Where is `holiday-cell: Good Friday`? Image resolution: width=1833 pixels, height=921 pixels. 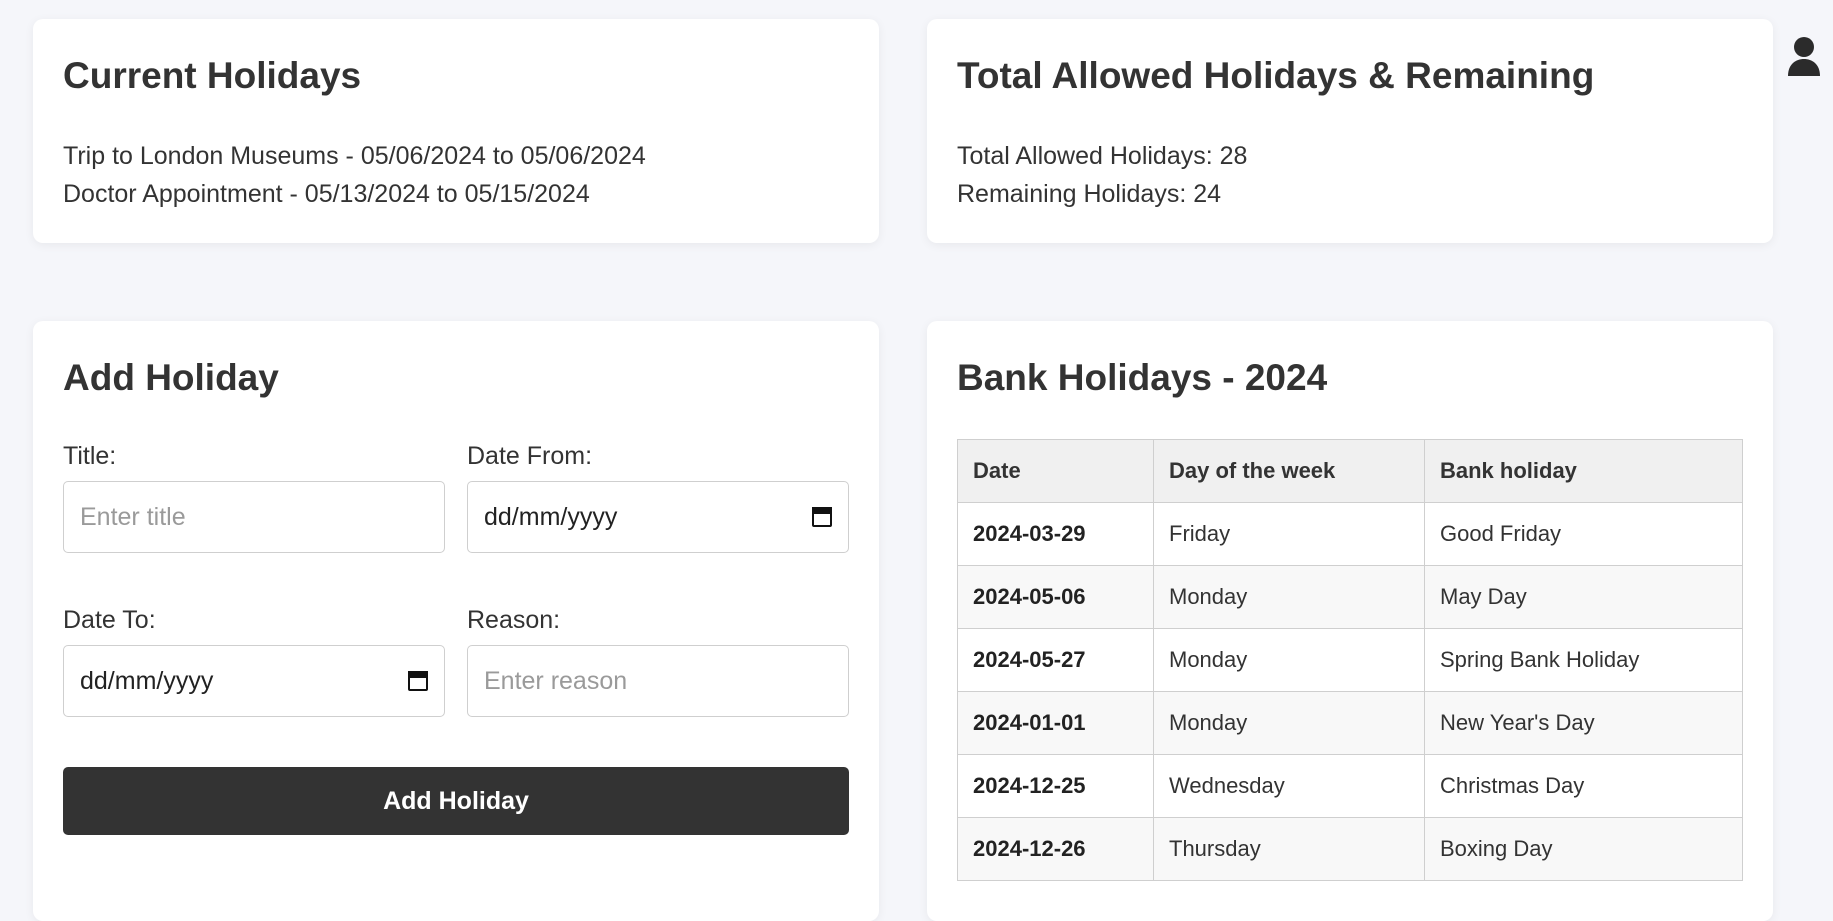
holiday-cell: Good Friday is located at coordinates (1583, 534).